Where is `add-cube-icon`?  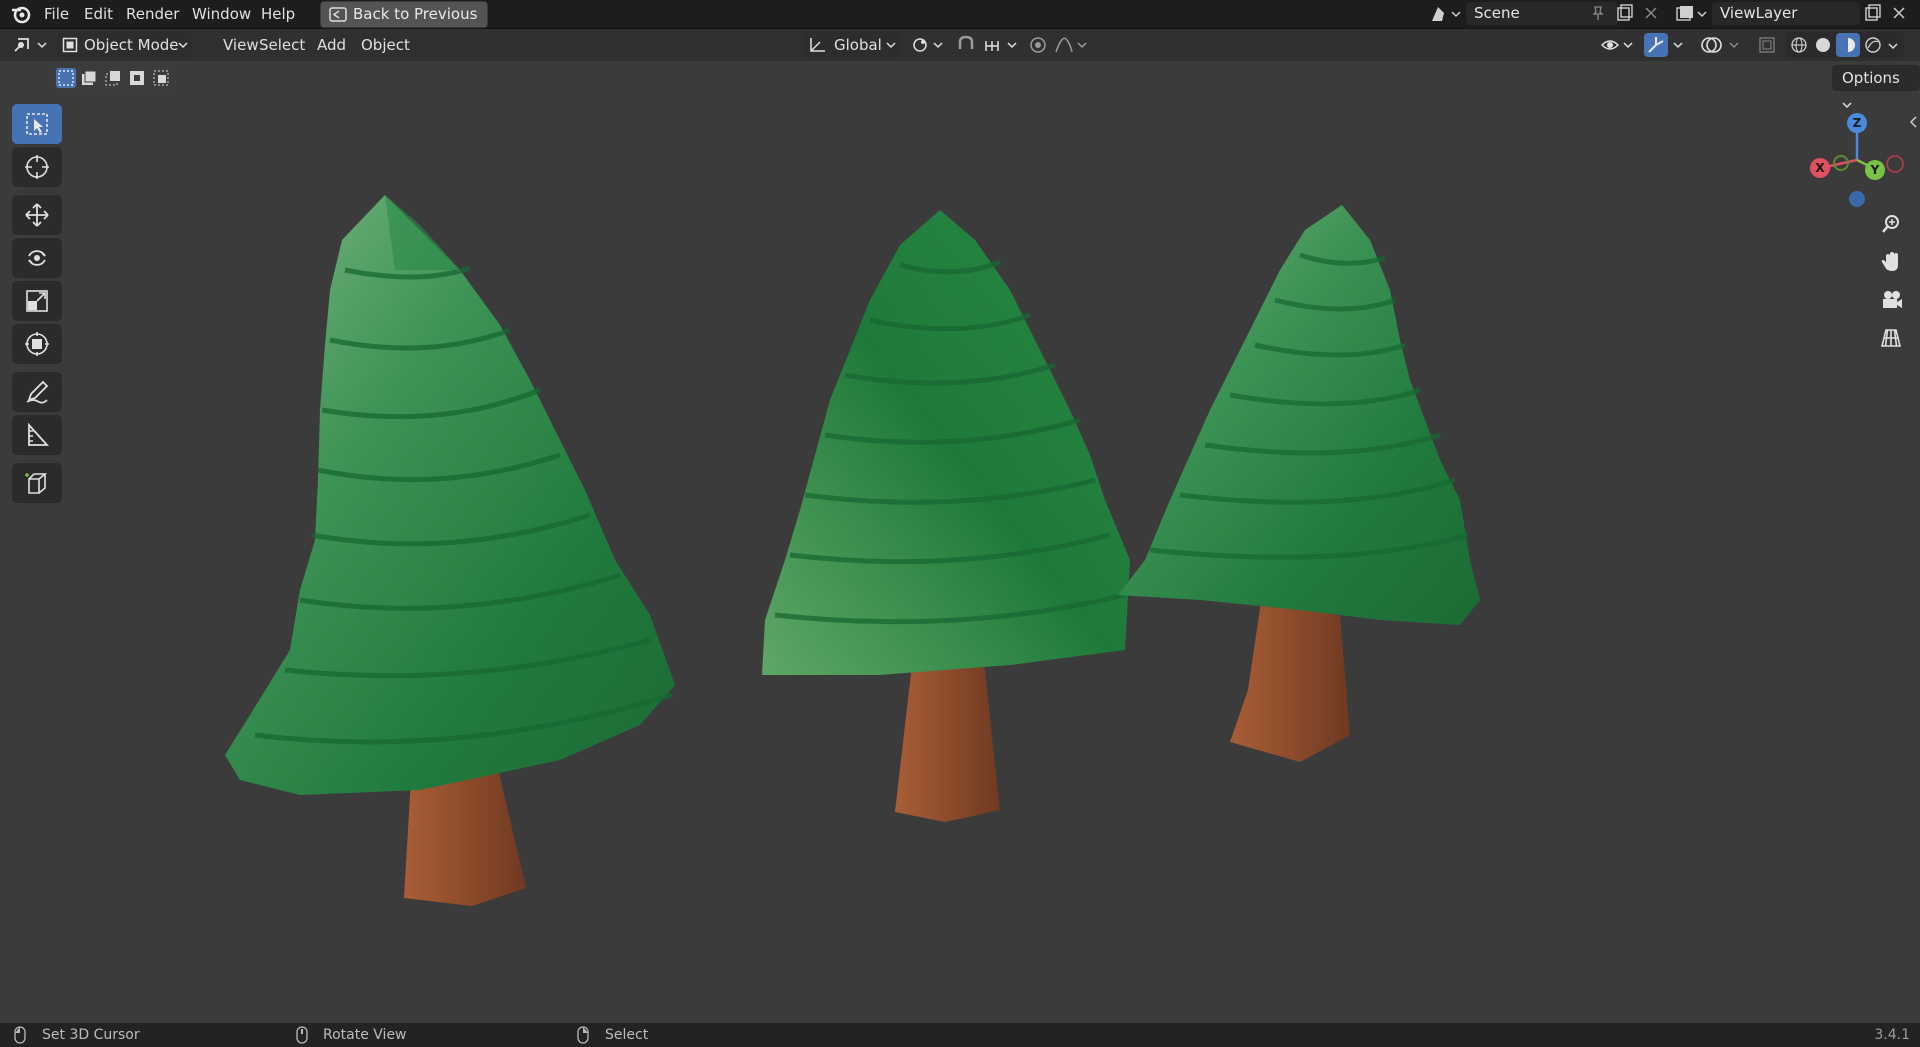 add-cube-icon is located at coordinates (37, 483).